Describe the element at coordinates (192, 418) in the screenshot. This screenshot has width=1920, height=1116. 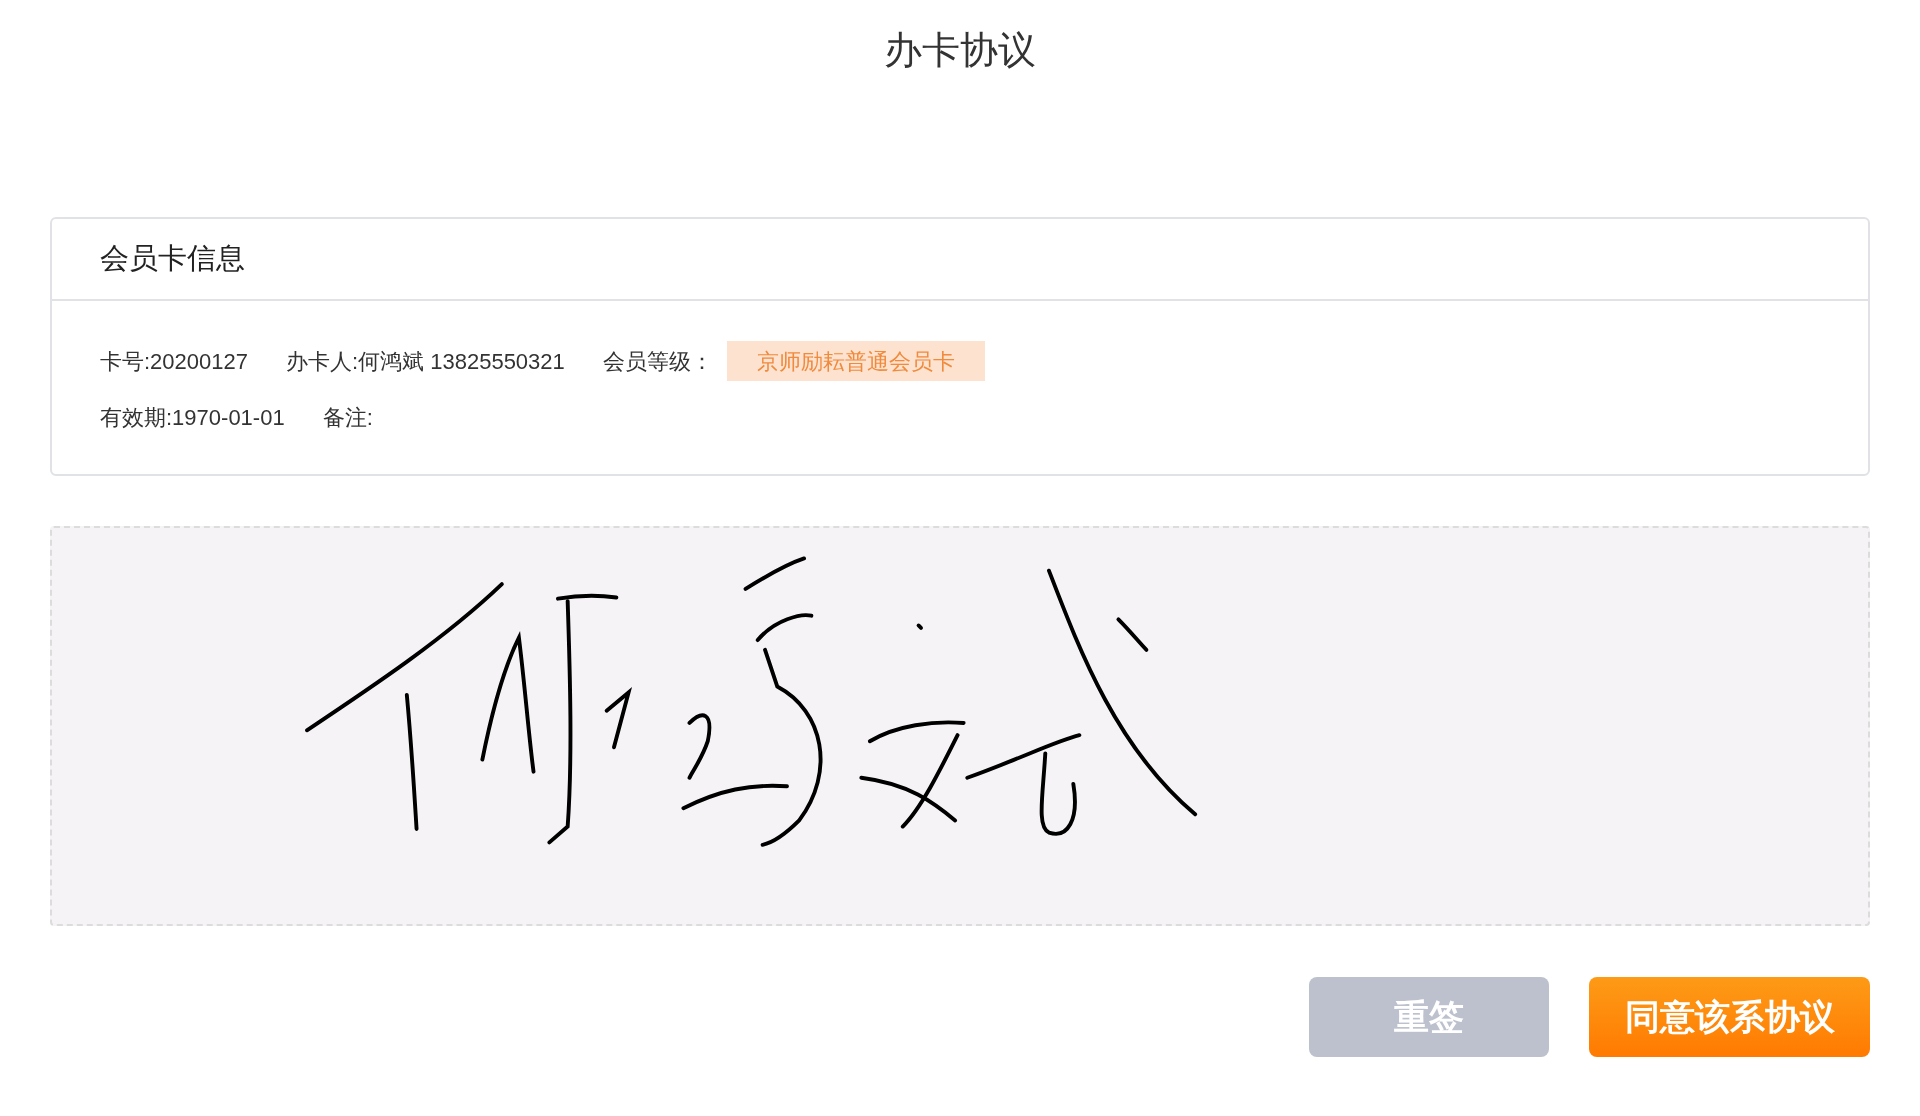
I see `info-text: 有效期:1970-01-01` at that location.